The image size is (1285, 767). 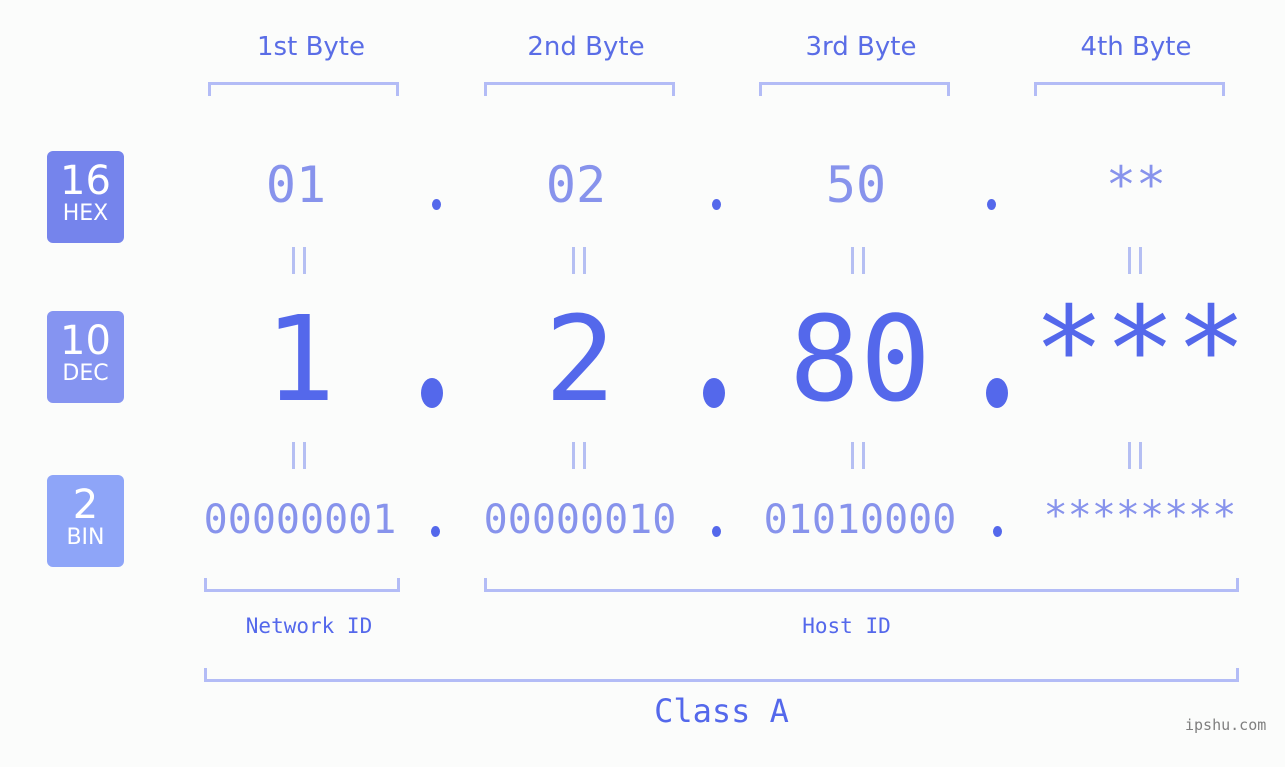 I want to click on bin-value-2: 00000010, so click(x=580, y=520).